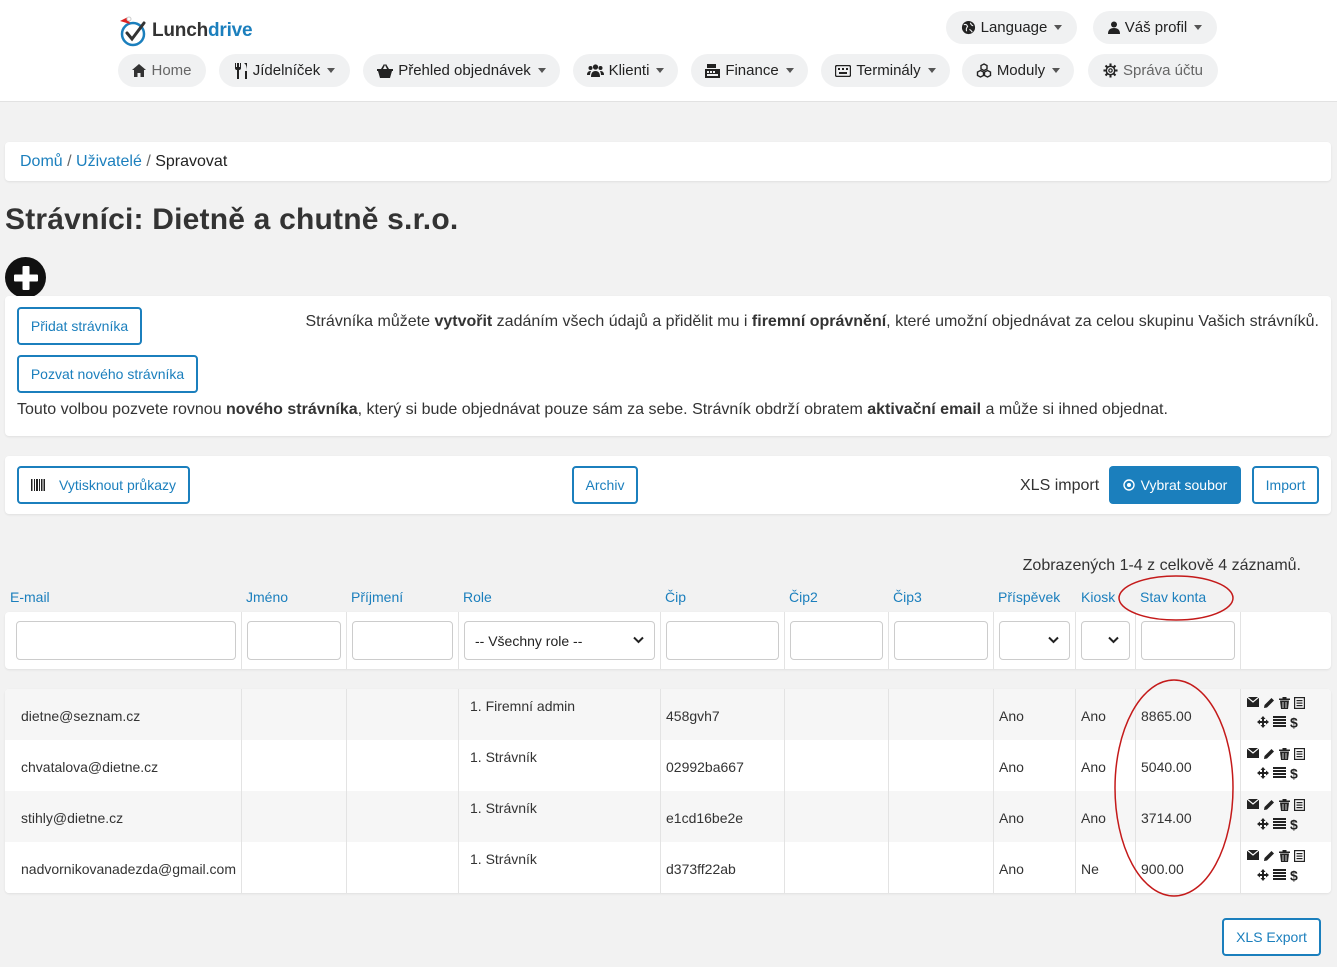  Describe the element at coordinates (605, 485) in the screenshot. I see `archive-button: Archiv` at that location.